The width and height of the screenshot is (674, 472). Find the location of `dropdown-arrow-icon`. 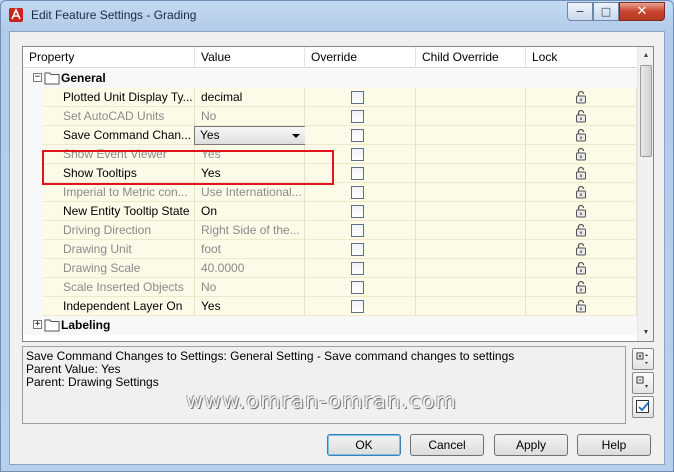

dropdown-arrow-icon is located at coordinates (296, 136).